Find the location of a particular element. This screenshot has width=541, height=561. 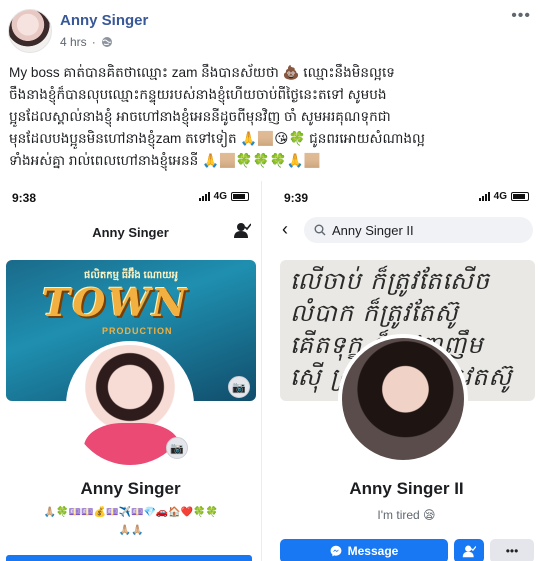

search-value: Anny Singer II is located at coordinates (373, 230).